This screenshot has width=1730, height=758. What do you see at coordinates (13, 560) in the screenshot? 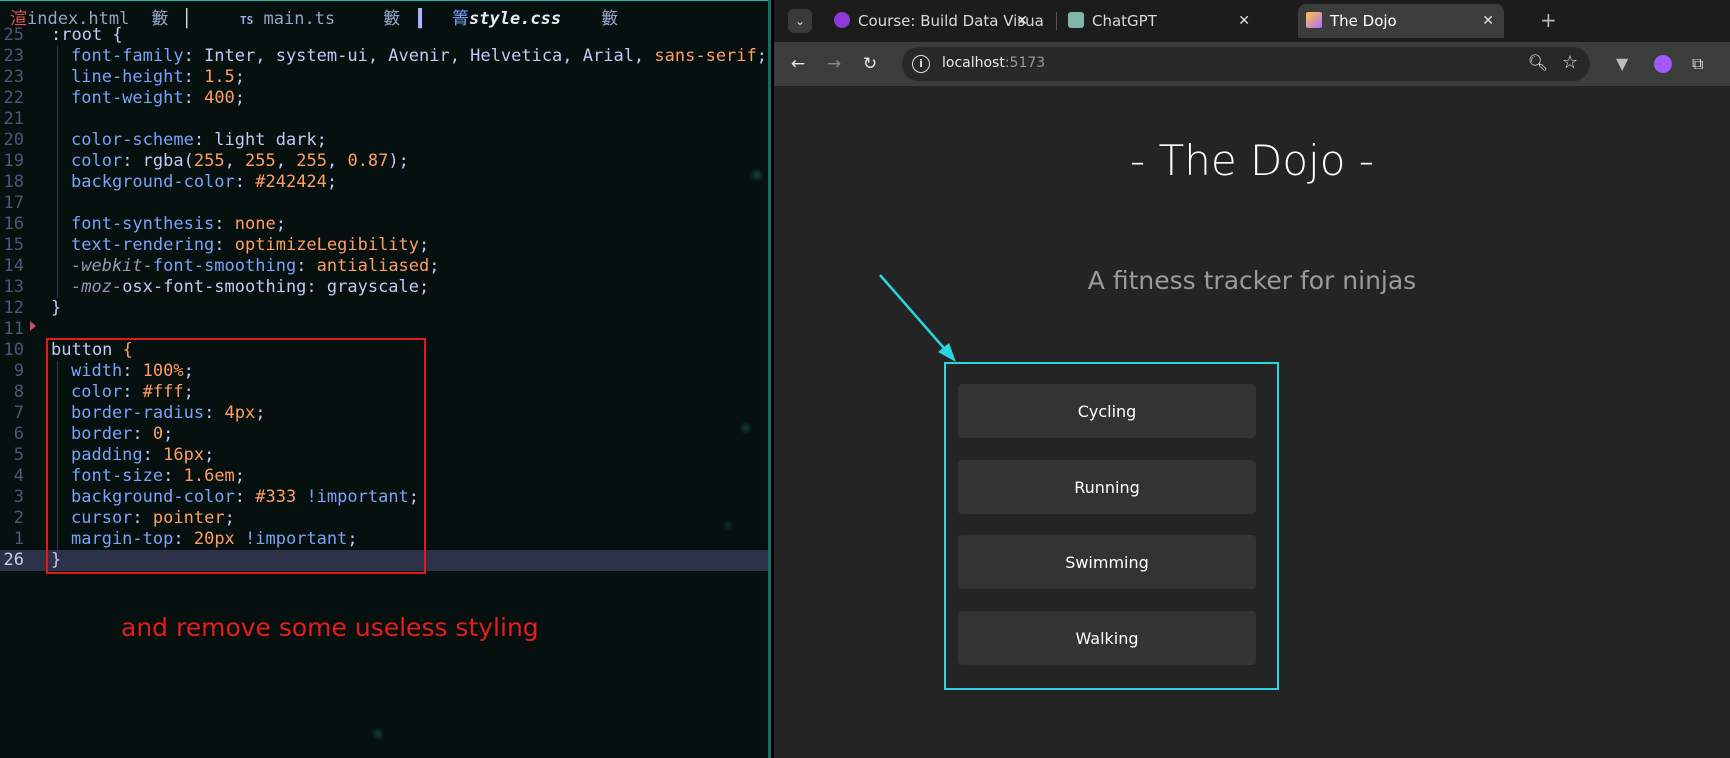
I see `line-number: 26` at bounding box center [13, 560].